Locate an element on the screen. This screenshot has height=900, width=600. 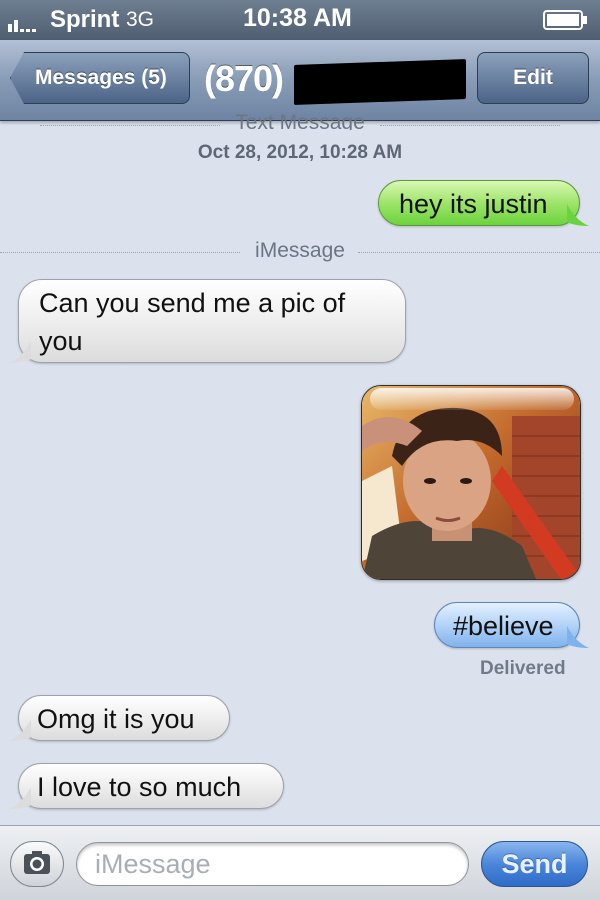
message-text: Omg it is you is located at coordinates (116, 719).